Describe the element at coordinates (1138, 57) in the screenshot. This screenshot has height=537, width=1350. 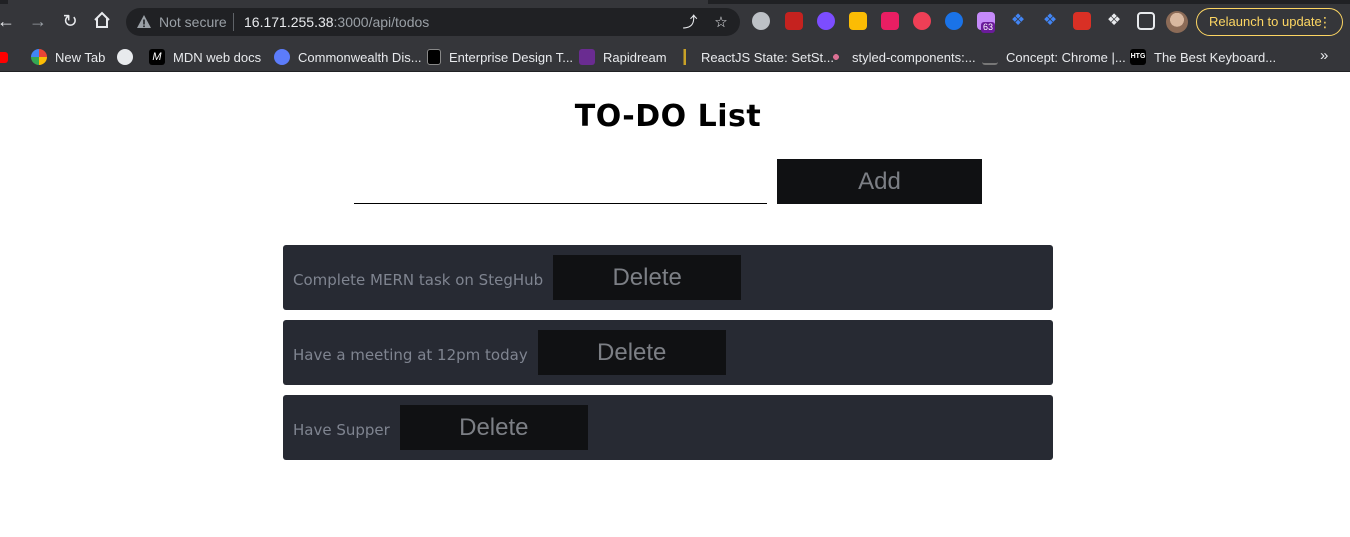
I see `htg-icon: HTG` at that location.